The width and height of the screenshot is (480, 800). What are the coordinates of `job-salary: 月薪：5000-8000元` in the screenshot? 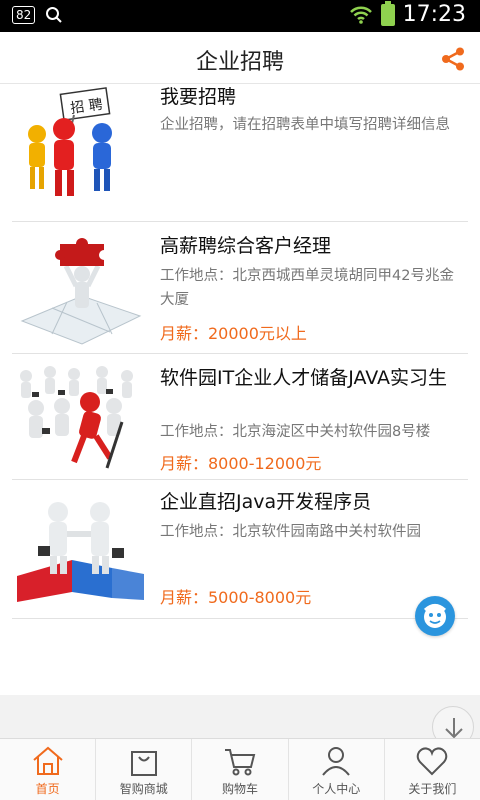 It's located at (236, 597).